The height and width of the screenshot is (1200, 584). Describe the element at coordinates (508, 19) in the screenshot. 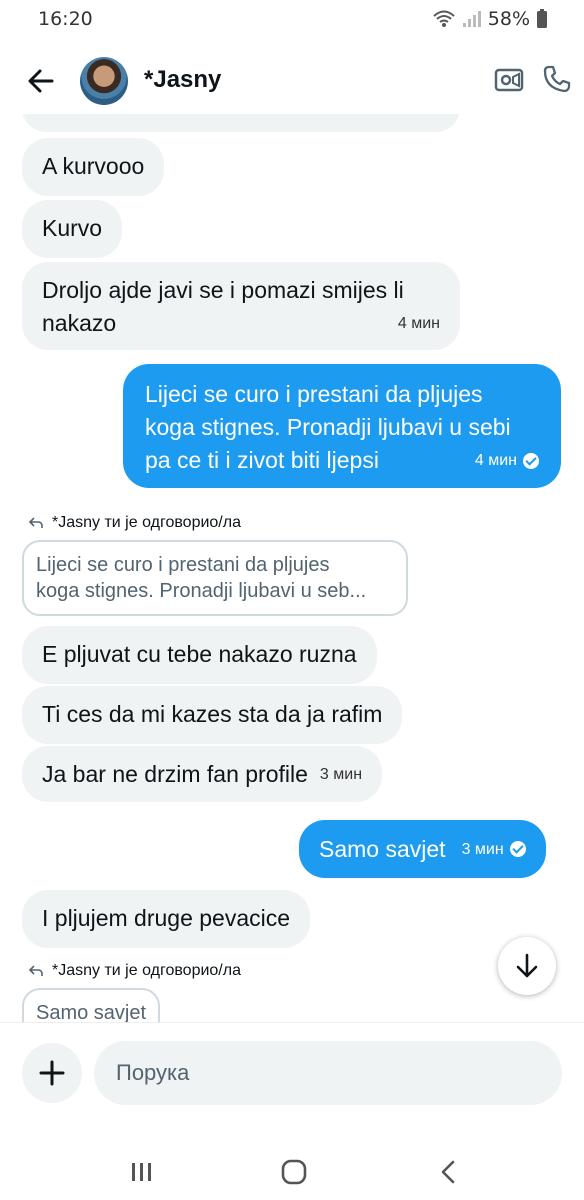

I see `battery-percent: 58%` at that location.